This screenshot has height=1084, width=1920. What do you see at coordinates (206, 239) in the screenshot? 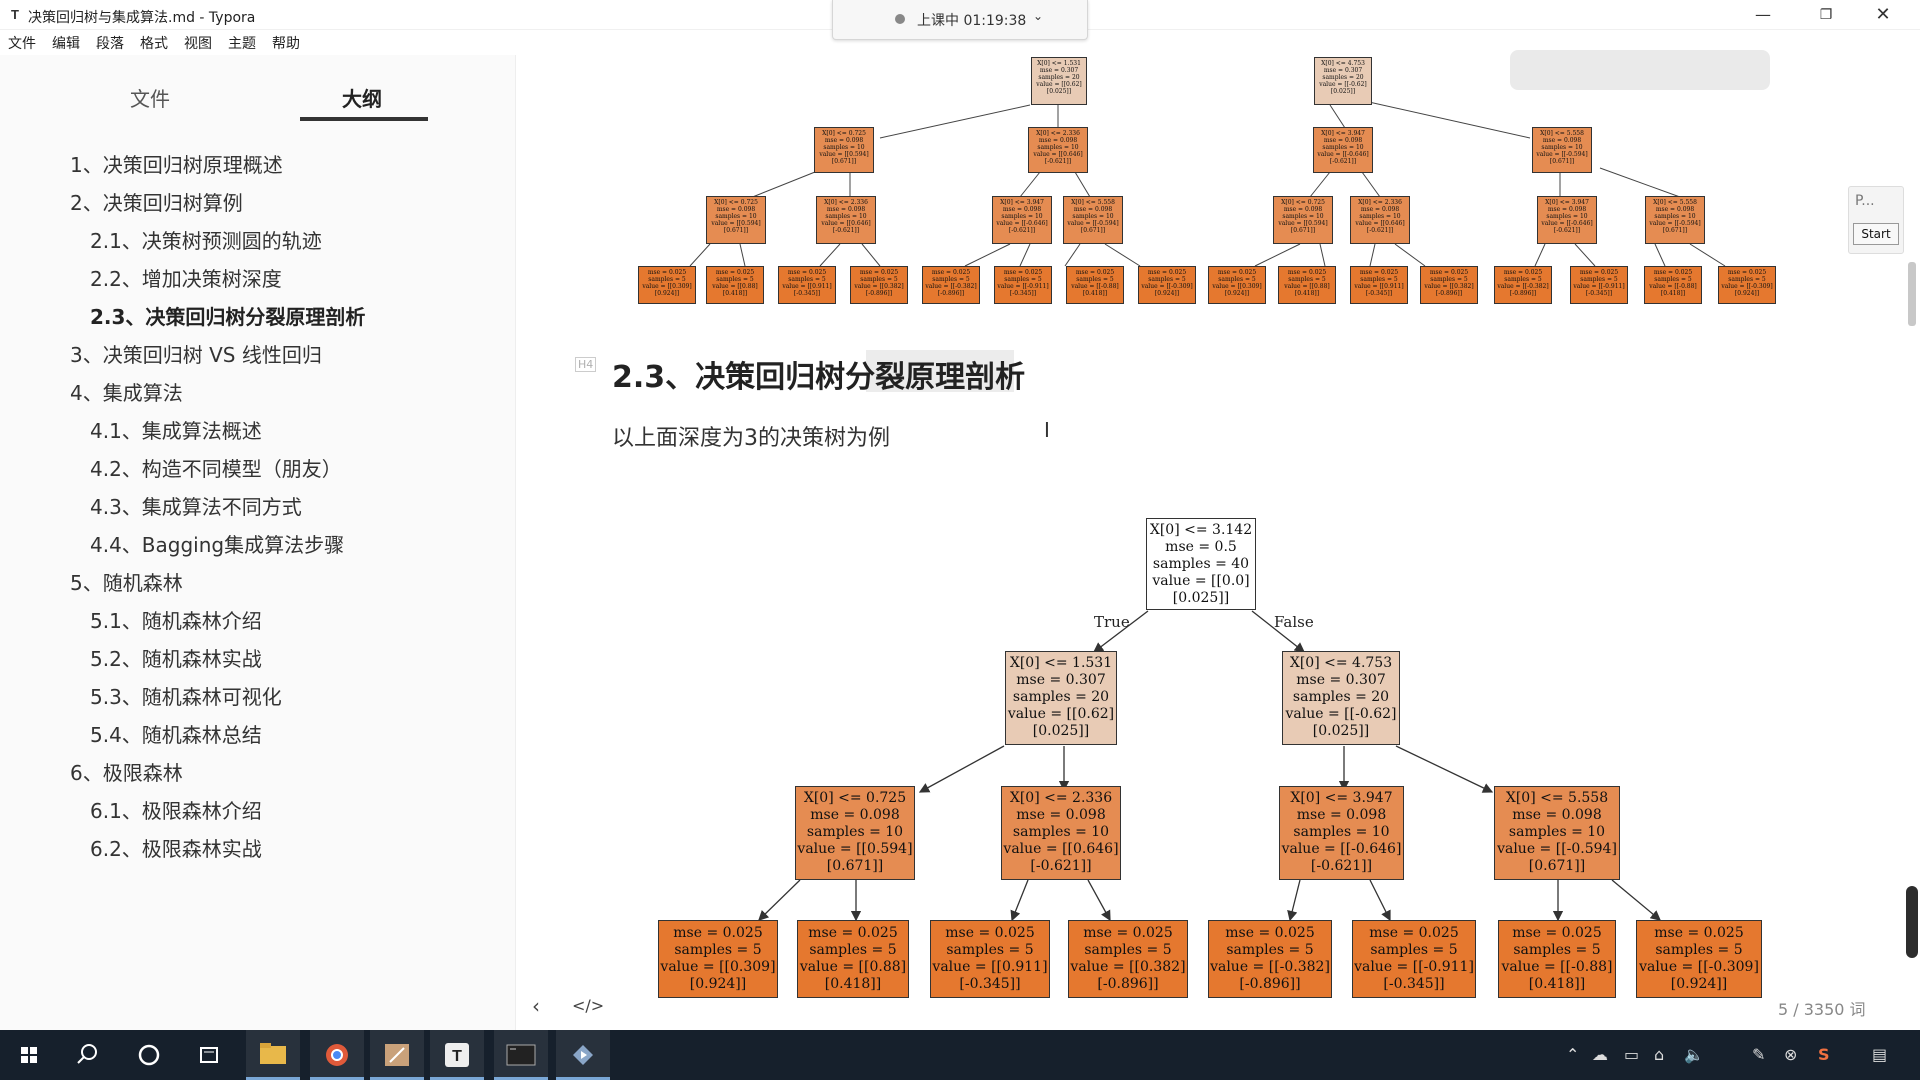
I see `outline-item: 2.1、决策树预测圆的轨迹` at bounding box center [206, 239].